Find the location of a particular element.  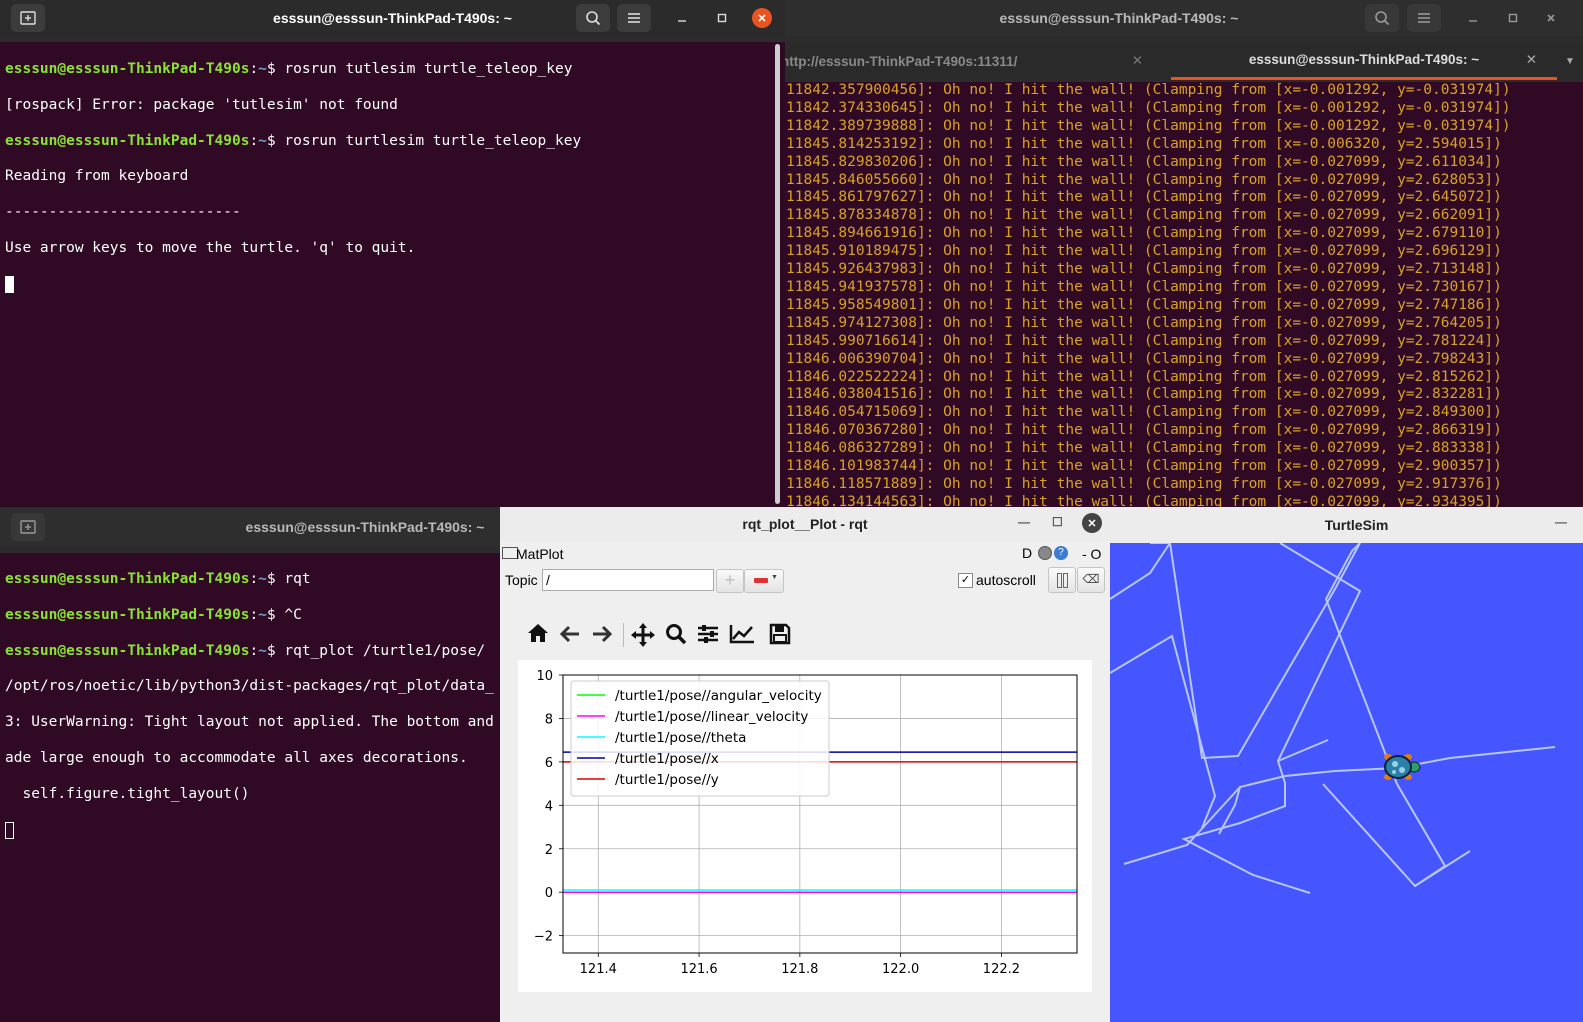

plugin-header: MatPlot D ? - O is located at coordinates (805, 554).